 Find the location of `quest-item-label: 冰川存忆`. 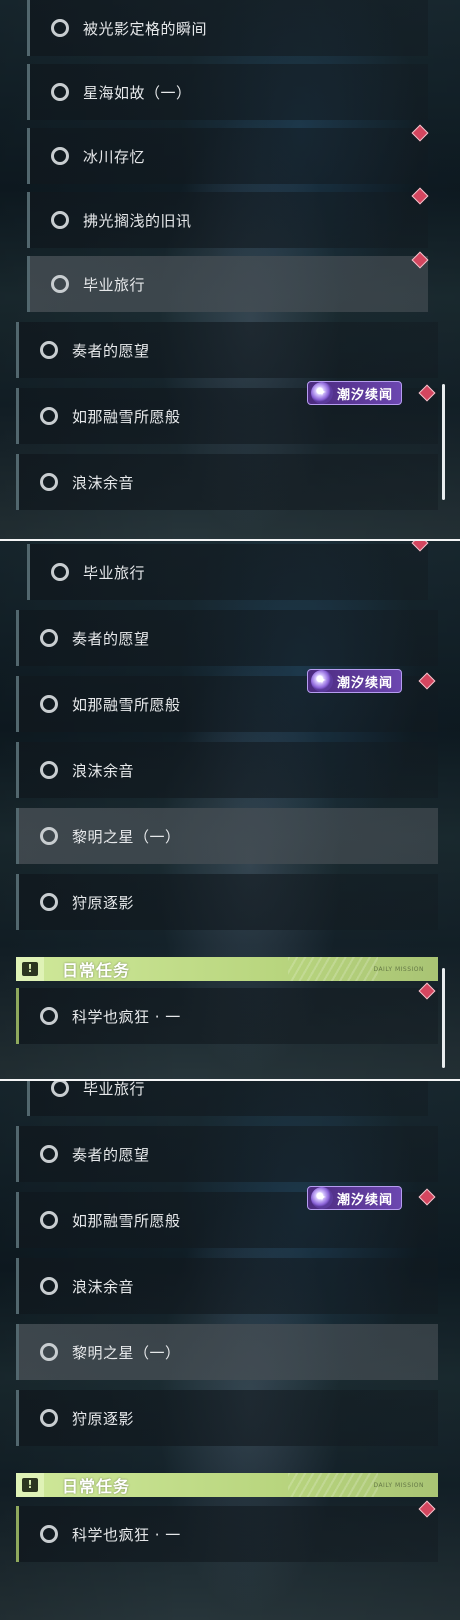

quest-item-label: 冰川存忆 is located at coordinates (114, 156).